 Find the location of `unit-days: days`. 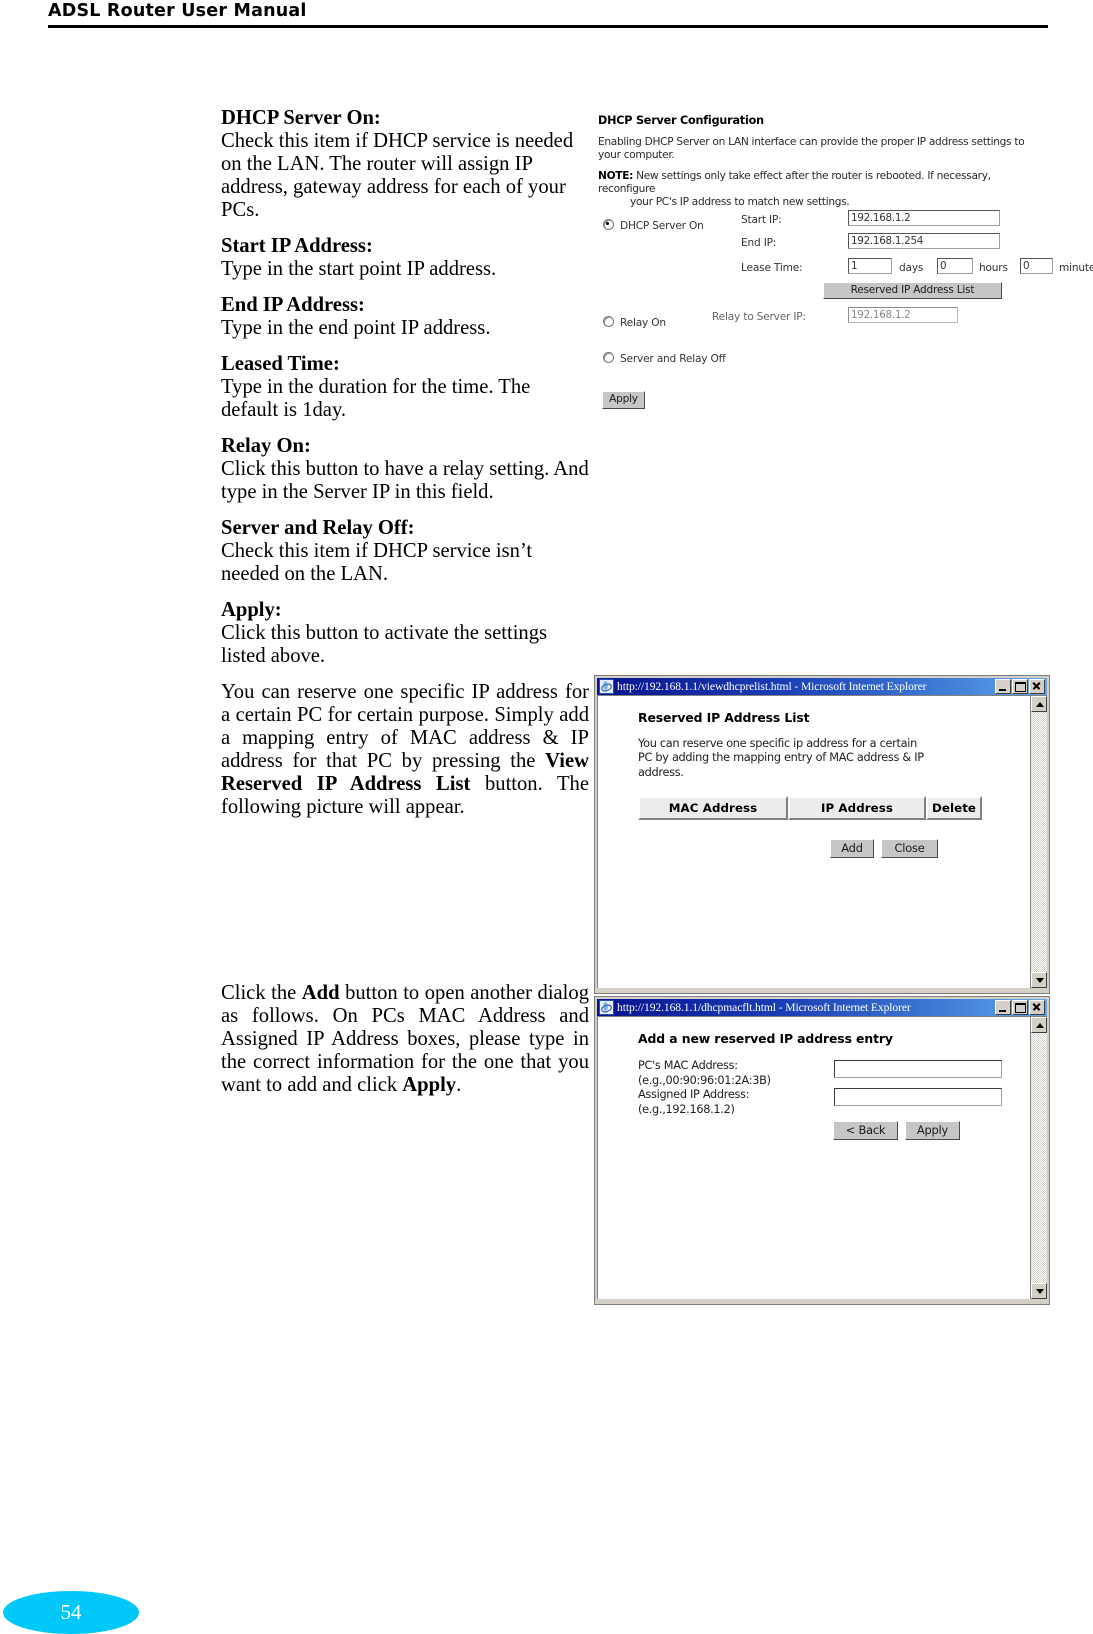

unit-days: days is located at coordinates (911, 268).